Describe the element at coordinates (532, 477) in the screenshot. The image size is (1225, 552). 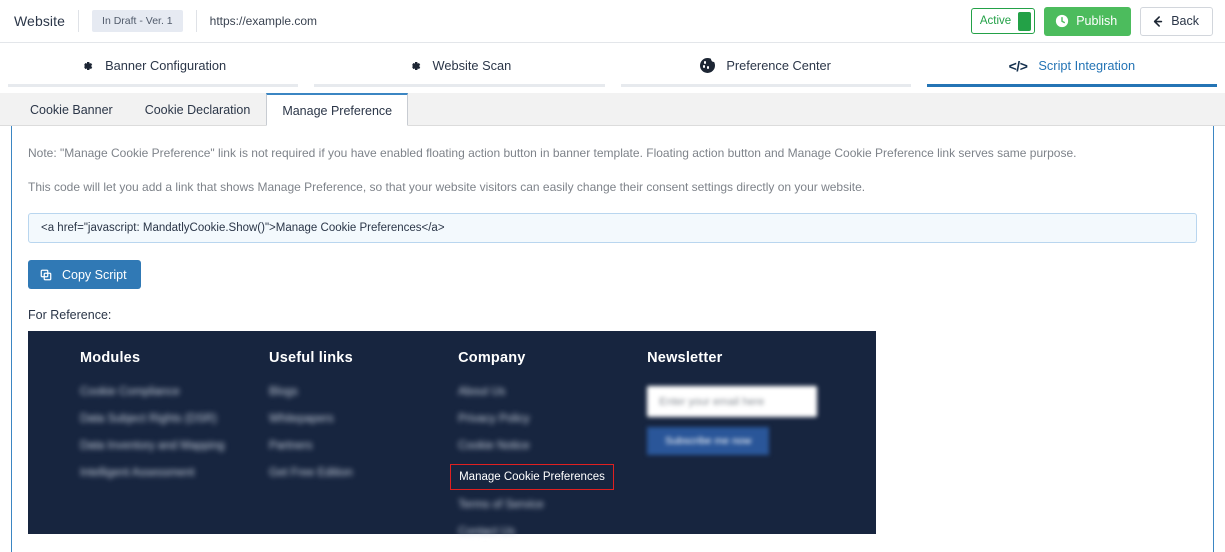
I see `manage-cookie-preferences-link: Manage Cookie Preferences` at that location.